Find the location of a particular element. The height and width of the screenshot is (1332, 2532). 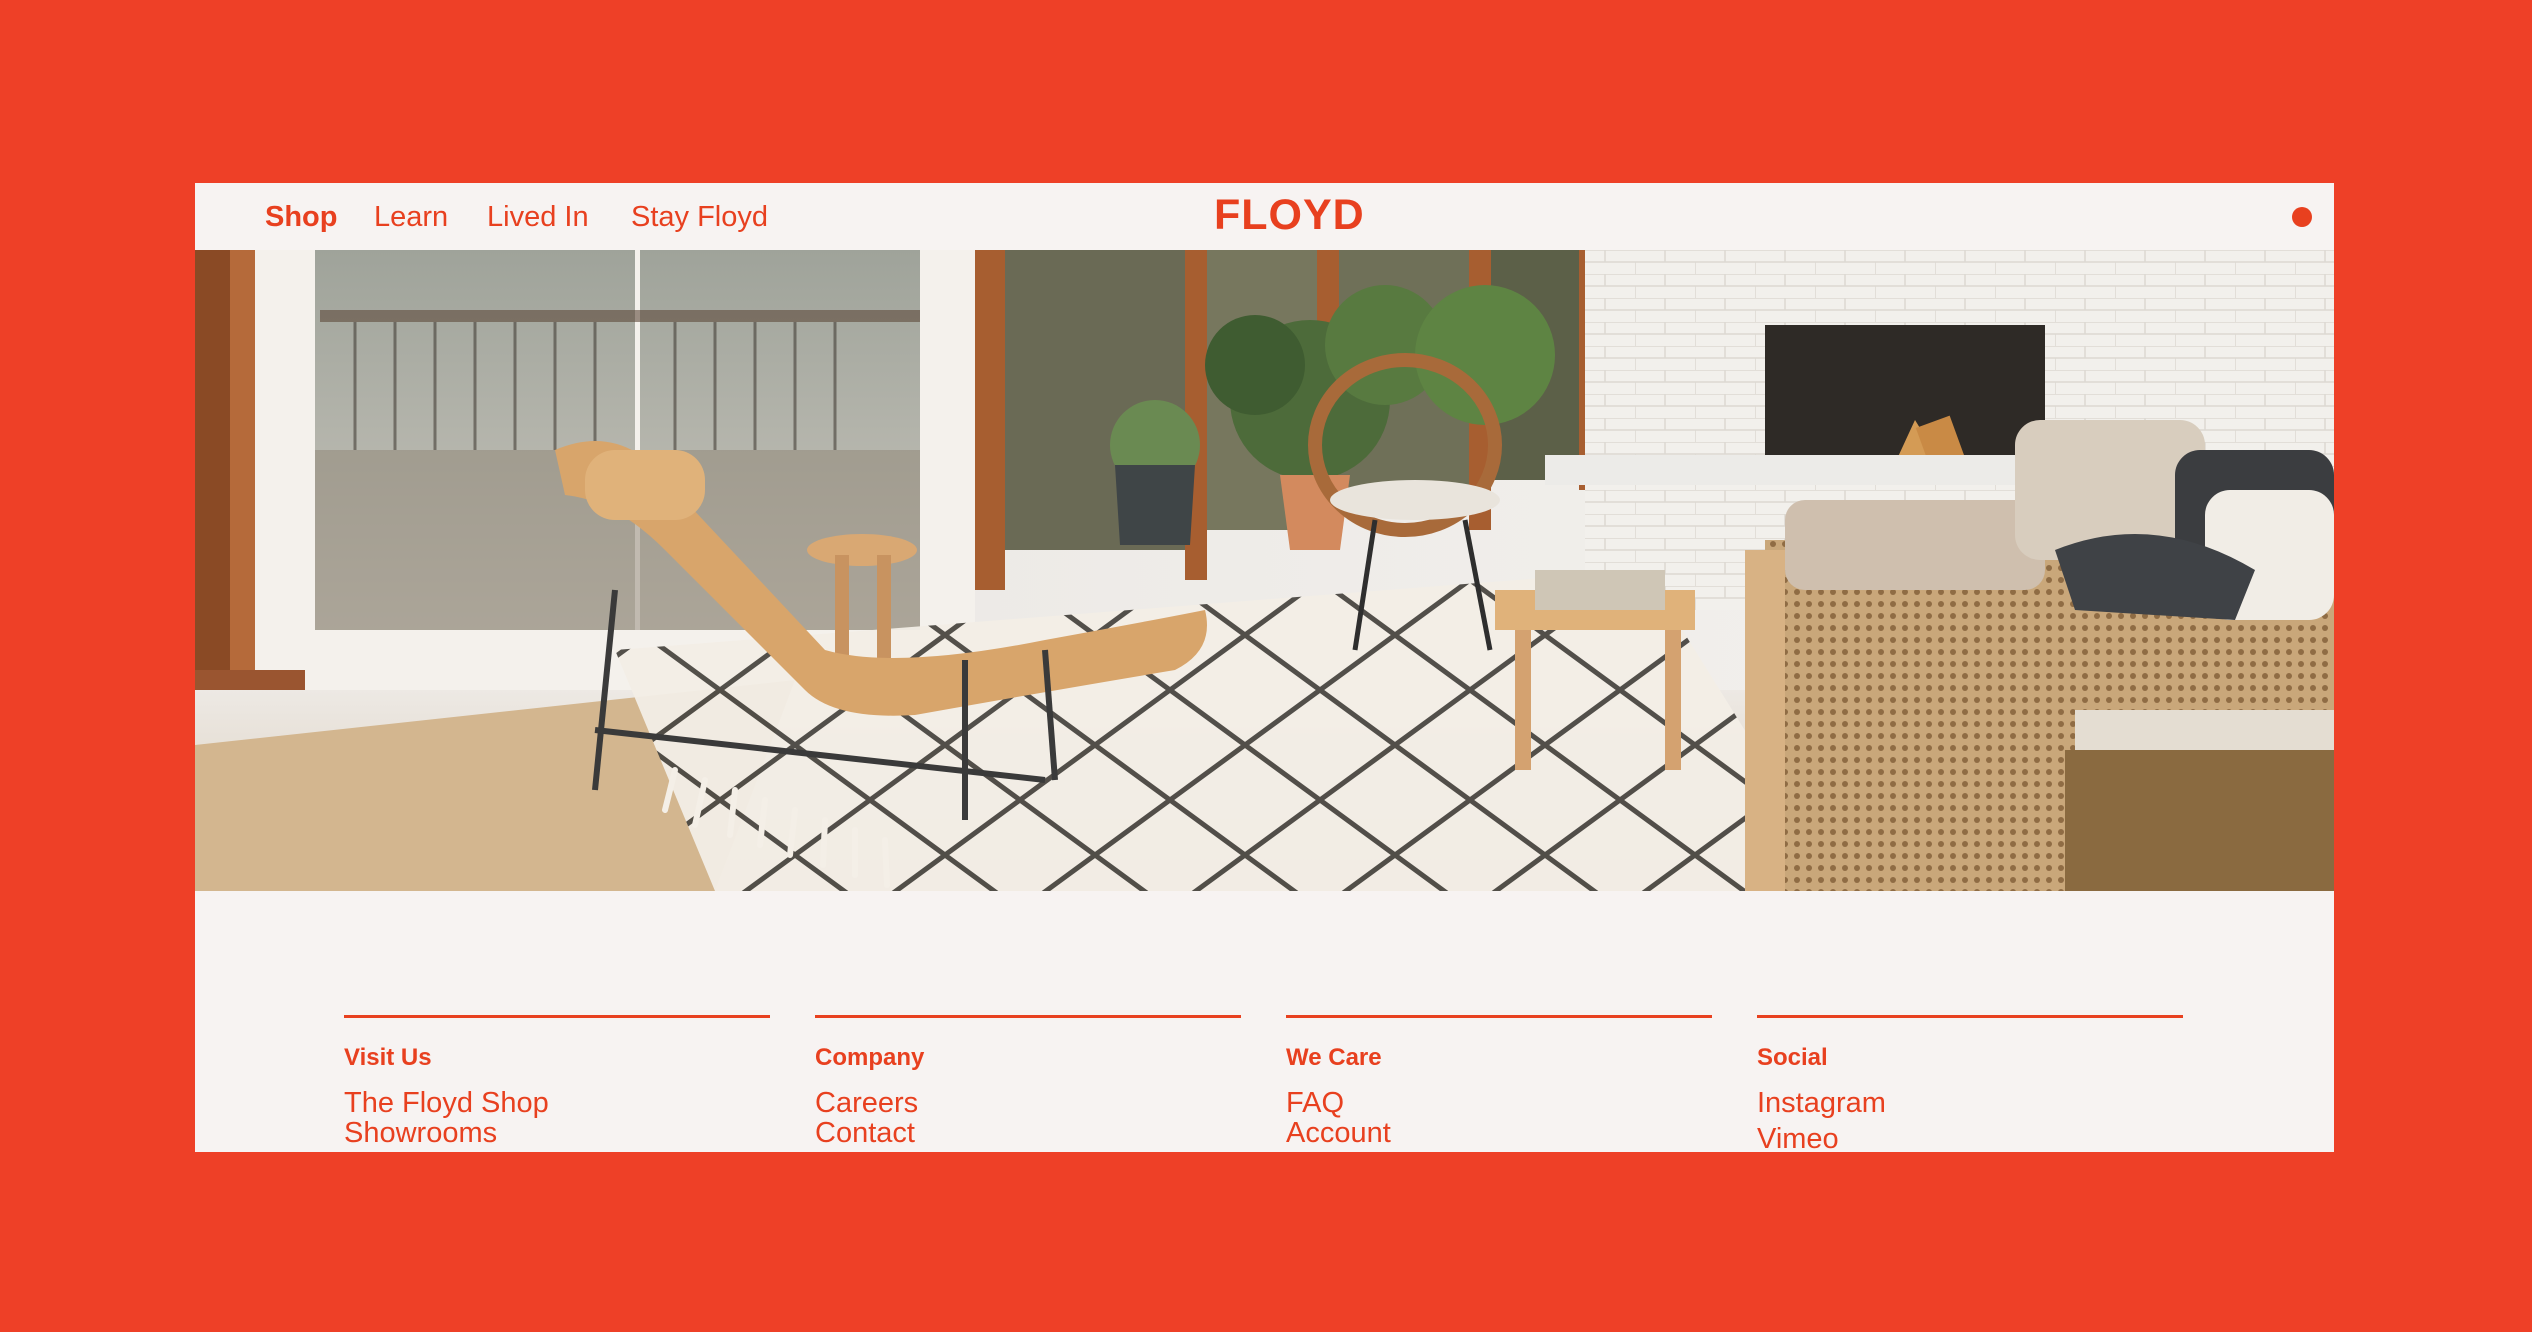

footer-heading: Visit Us is located at coordinates (388, 1057).